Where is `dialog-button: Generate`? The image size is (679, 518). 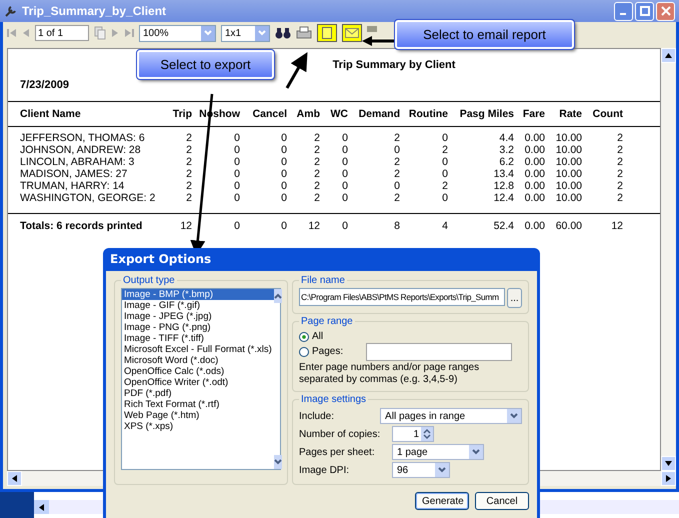 dialog-button: Generate is located at coordinates (442, 501).